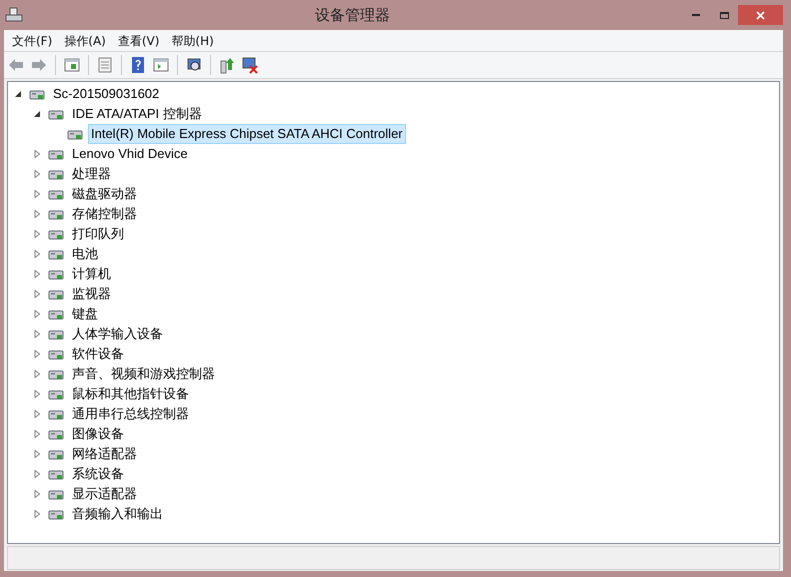 Image resolution: width=791 pixels, height=577 pixels. I want to click on tree-item: 打印队列, so click(98, 234).